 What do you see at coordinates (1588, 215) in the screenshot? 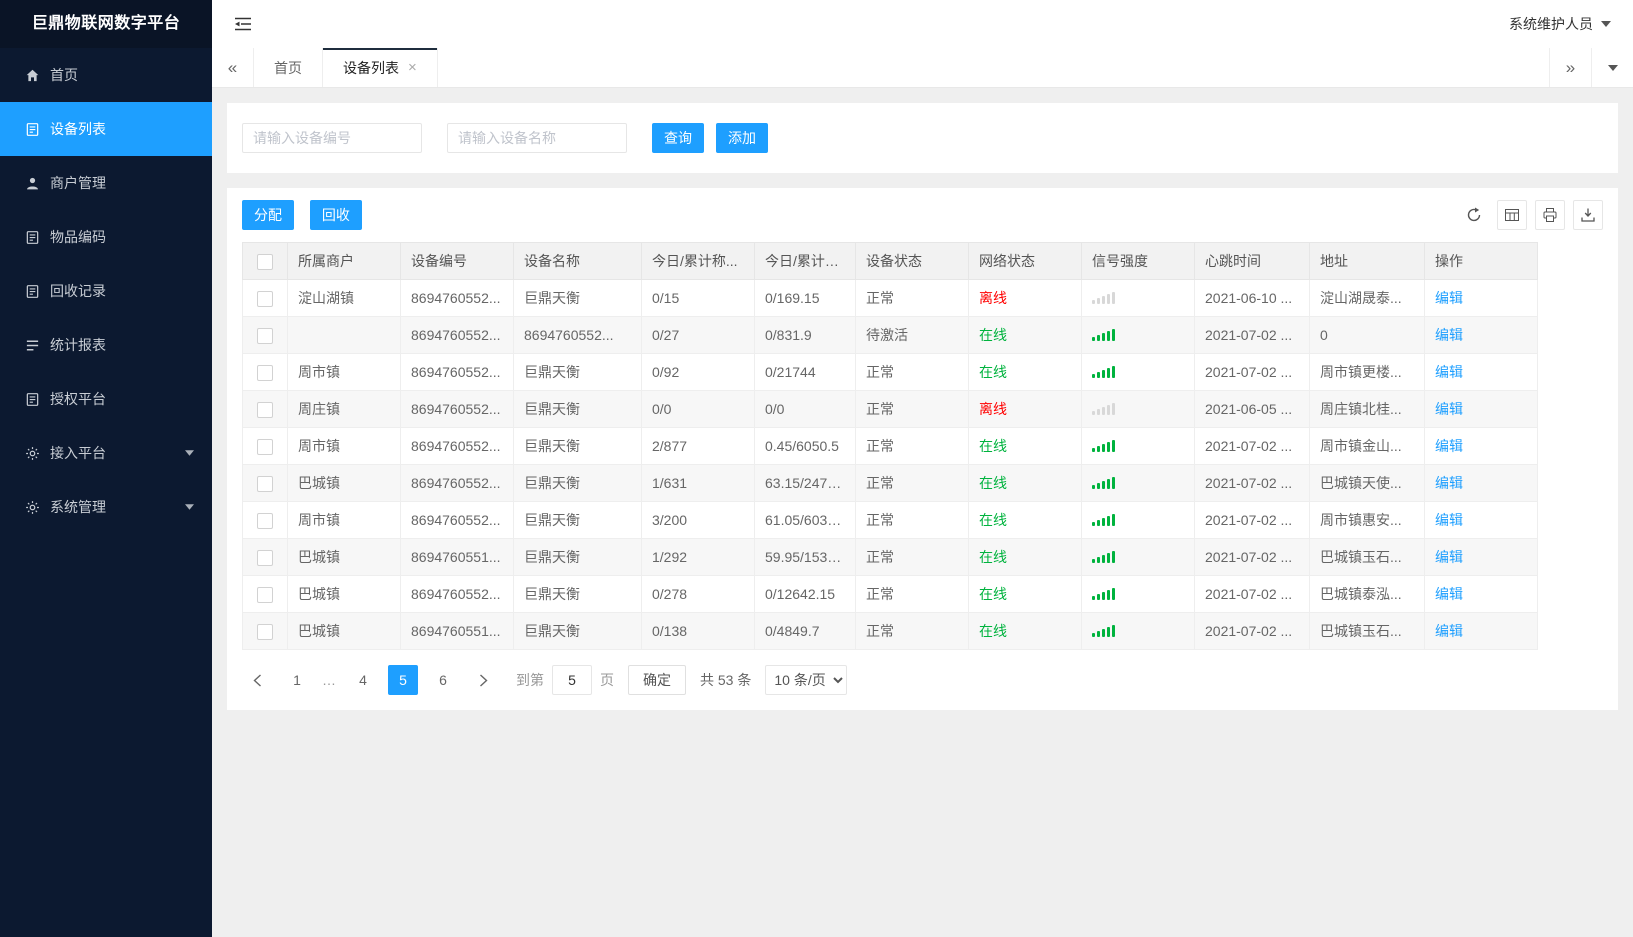
I see `export-icon` at bounding box center [1588, 215].